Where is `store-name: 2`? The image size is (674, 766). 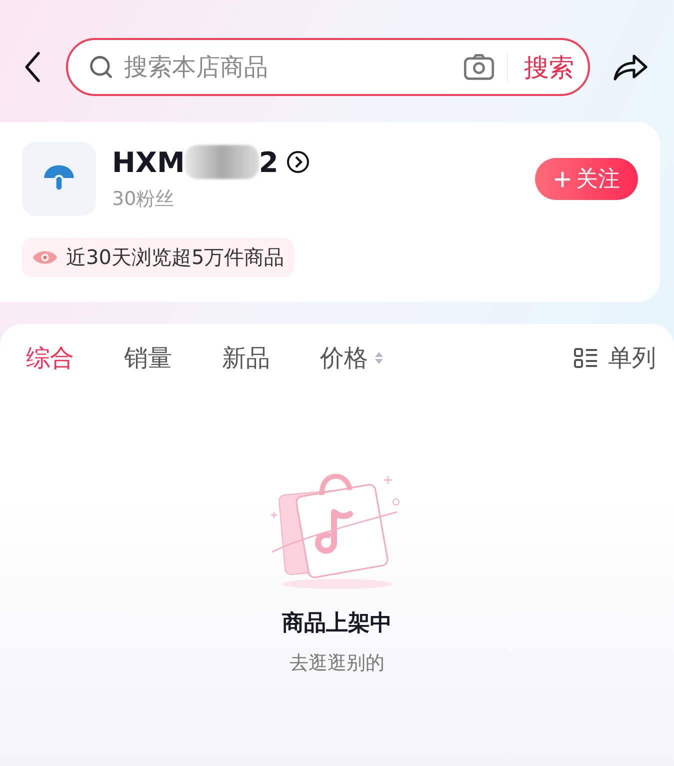 store-name: 2 is located at coordinates (268, 162).